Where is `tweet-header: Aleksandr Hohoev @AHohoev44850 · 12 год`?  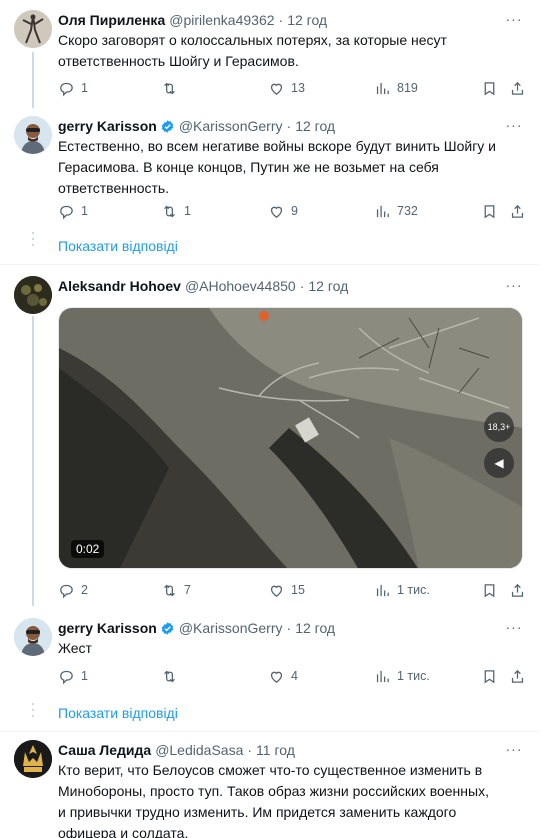 tweet-header: Aleksandr Hohoev @AHohoev44850 · 12 год is located at coordinates (203, 286).